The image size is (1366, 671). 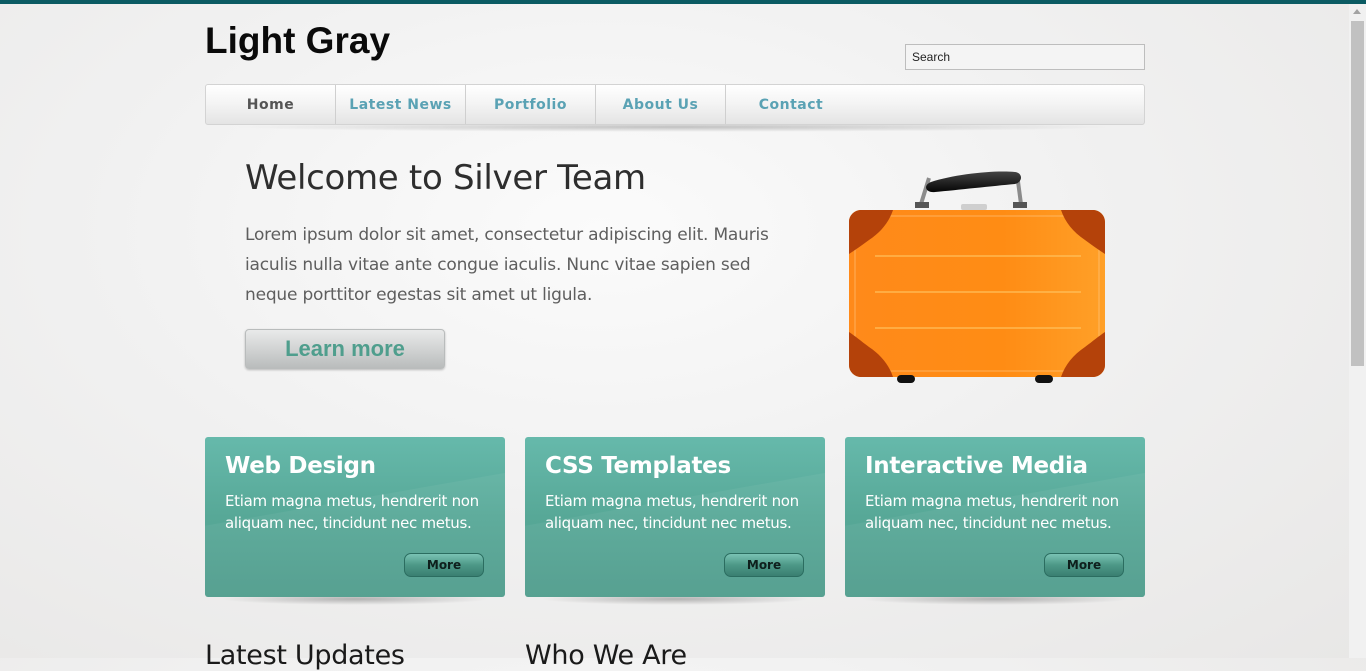 I want to click on suitcase-image, so click(x=977, y=277).